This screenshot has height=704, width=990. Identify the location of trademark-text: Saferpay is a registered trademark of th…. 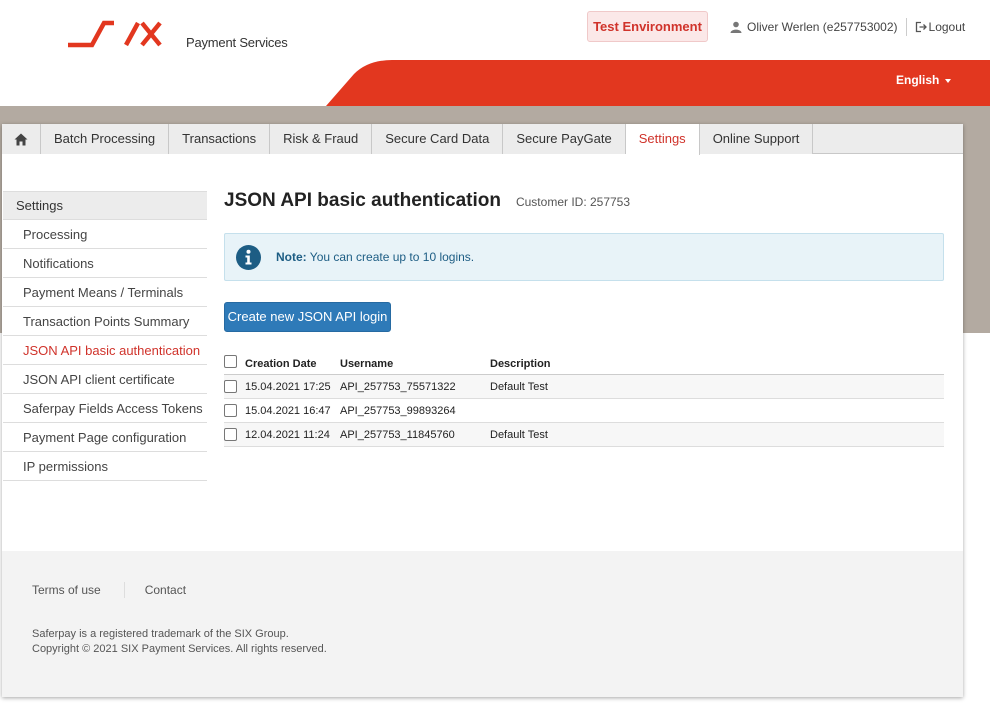
(160, 634).